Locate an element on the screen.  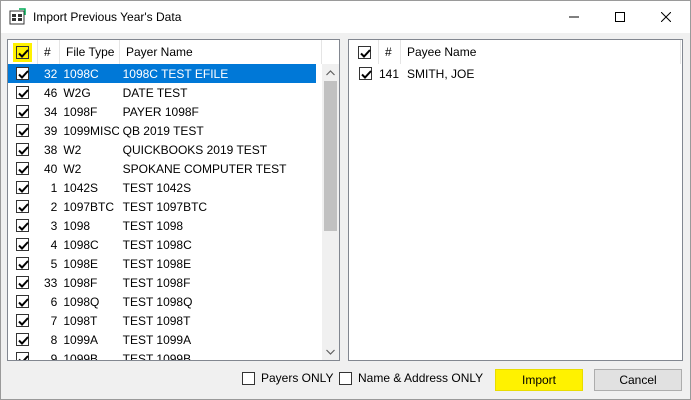
payer-row-num: 1 is located at coordinates (54, 187).